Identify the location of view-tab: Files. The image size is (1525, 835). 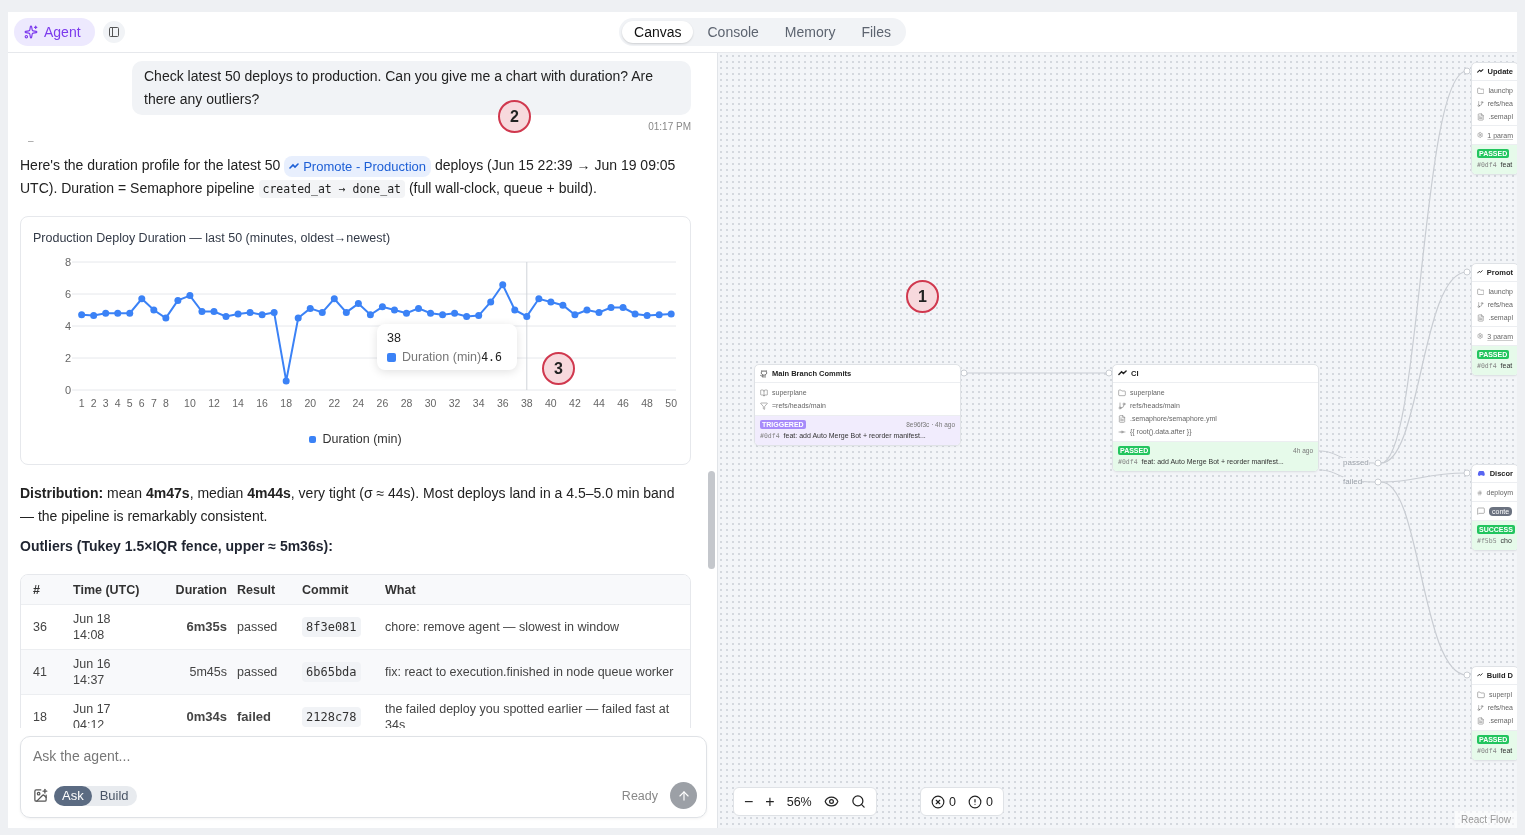
(876, 32).